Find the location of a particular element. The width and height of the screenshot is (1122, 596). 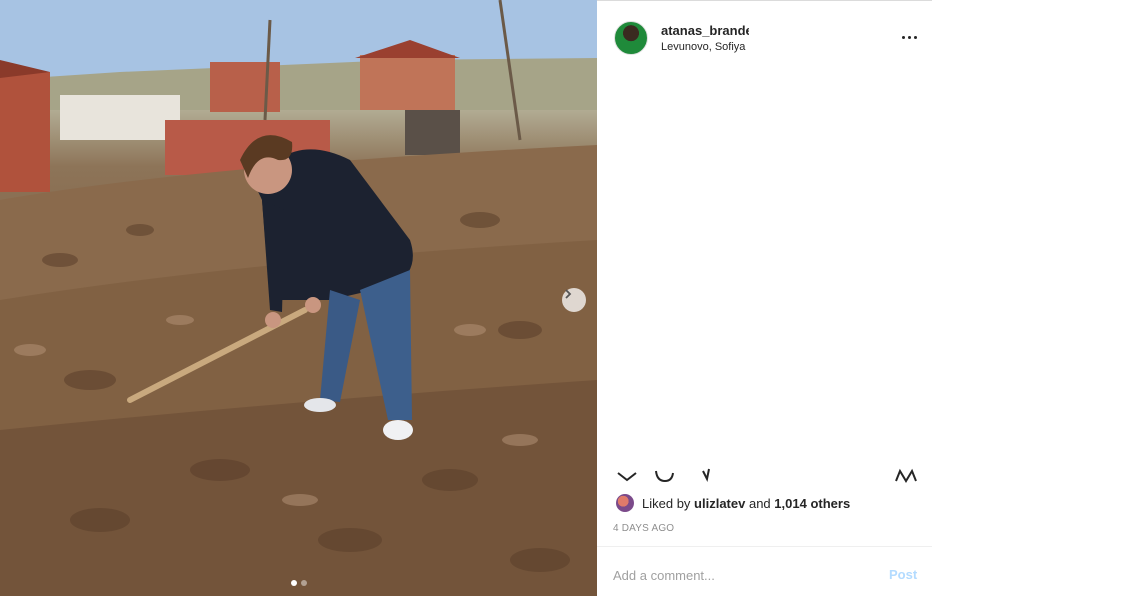

avatar is located at coordinates (631, 38).